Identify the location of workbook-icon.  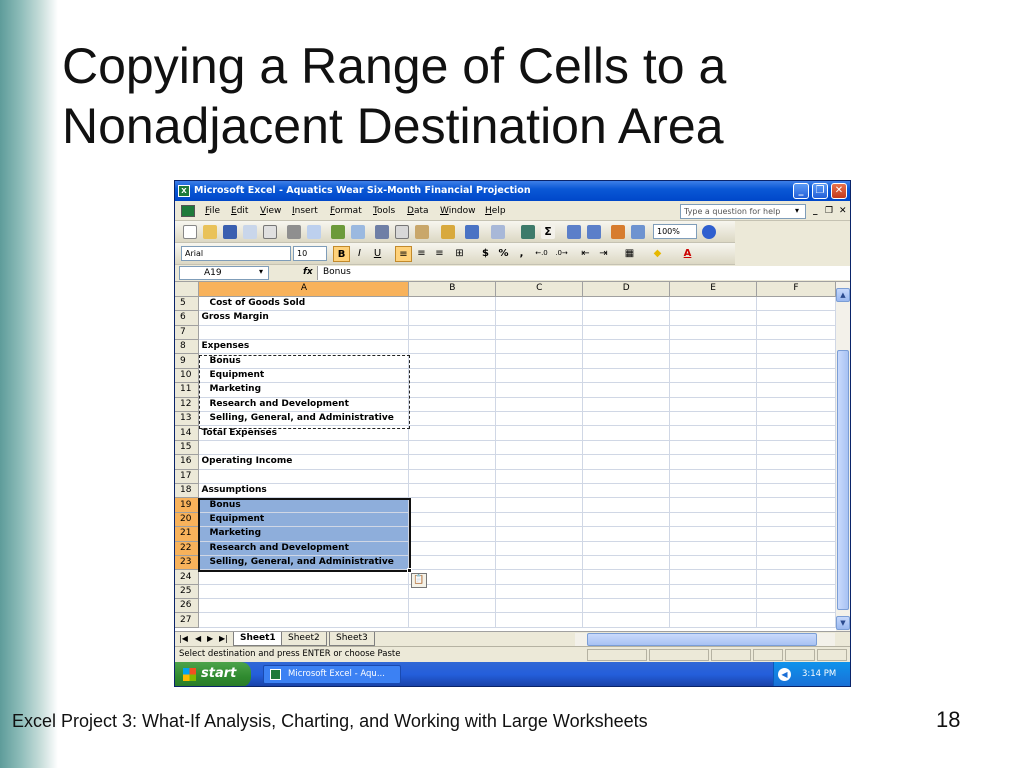
(188, 211).